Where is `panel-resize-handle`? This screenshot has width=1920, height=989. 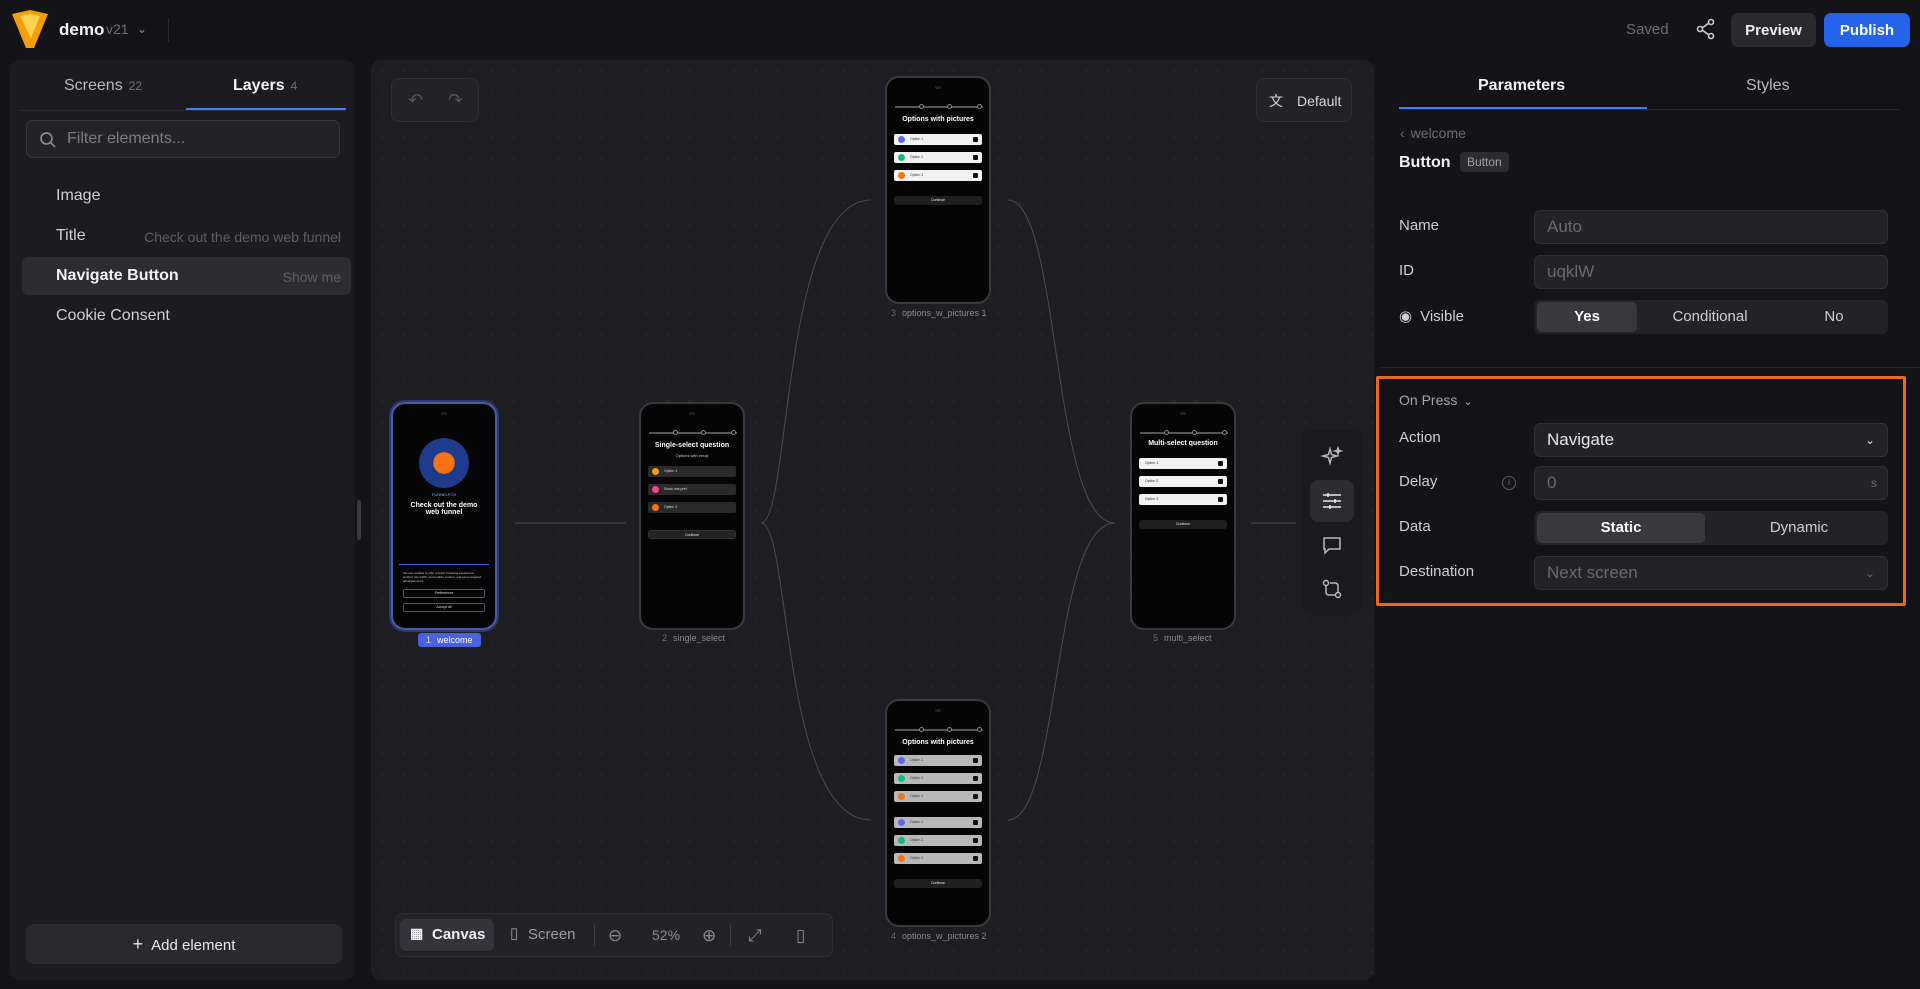 panel-resize-handle is located at coordinates (359, 520).